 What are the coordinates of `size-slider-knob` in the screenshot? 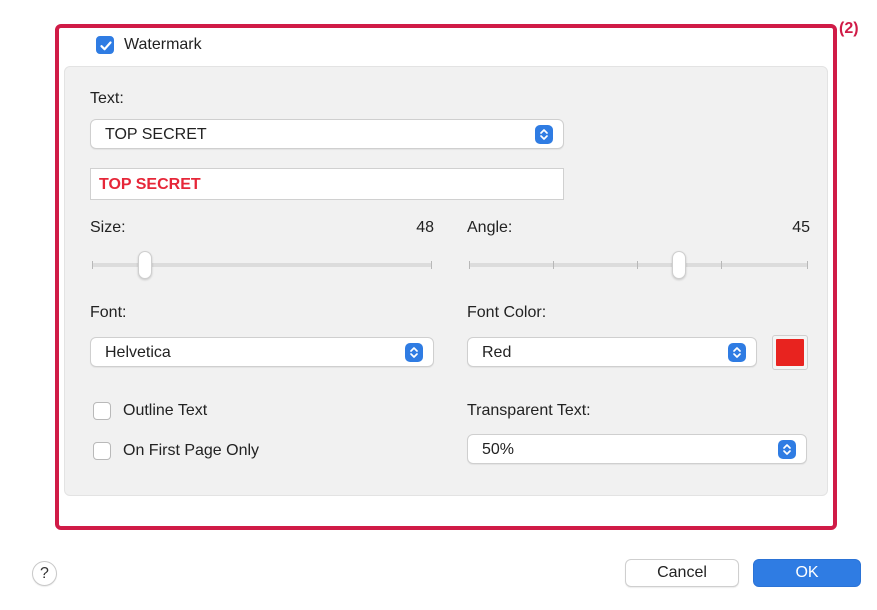 It's located at (145, 265).